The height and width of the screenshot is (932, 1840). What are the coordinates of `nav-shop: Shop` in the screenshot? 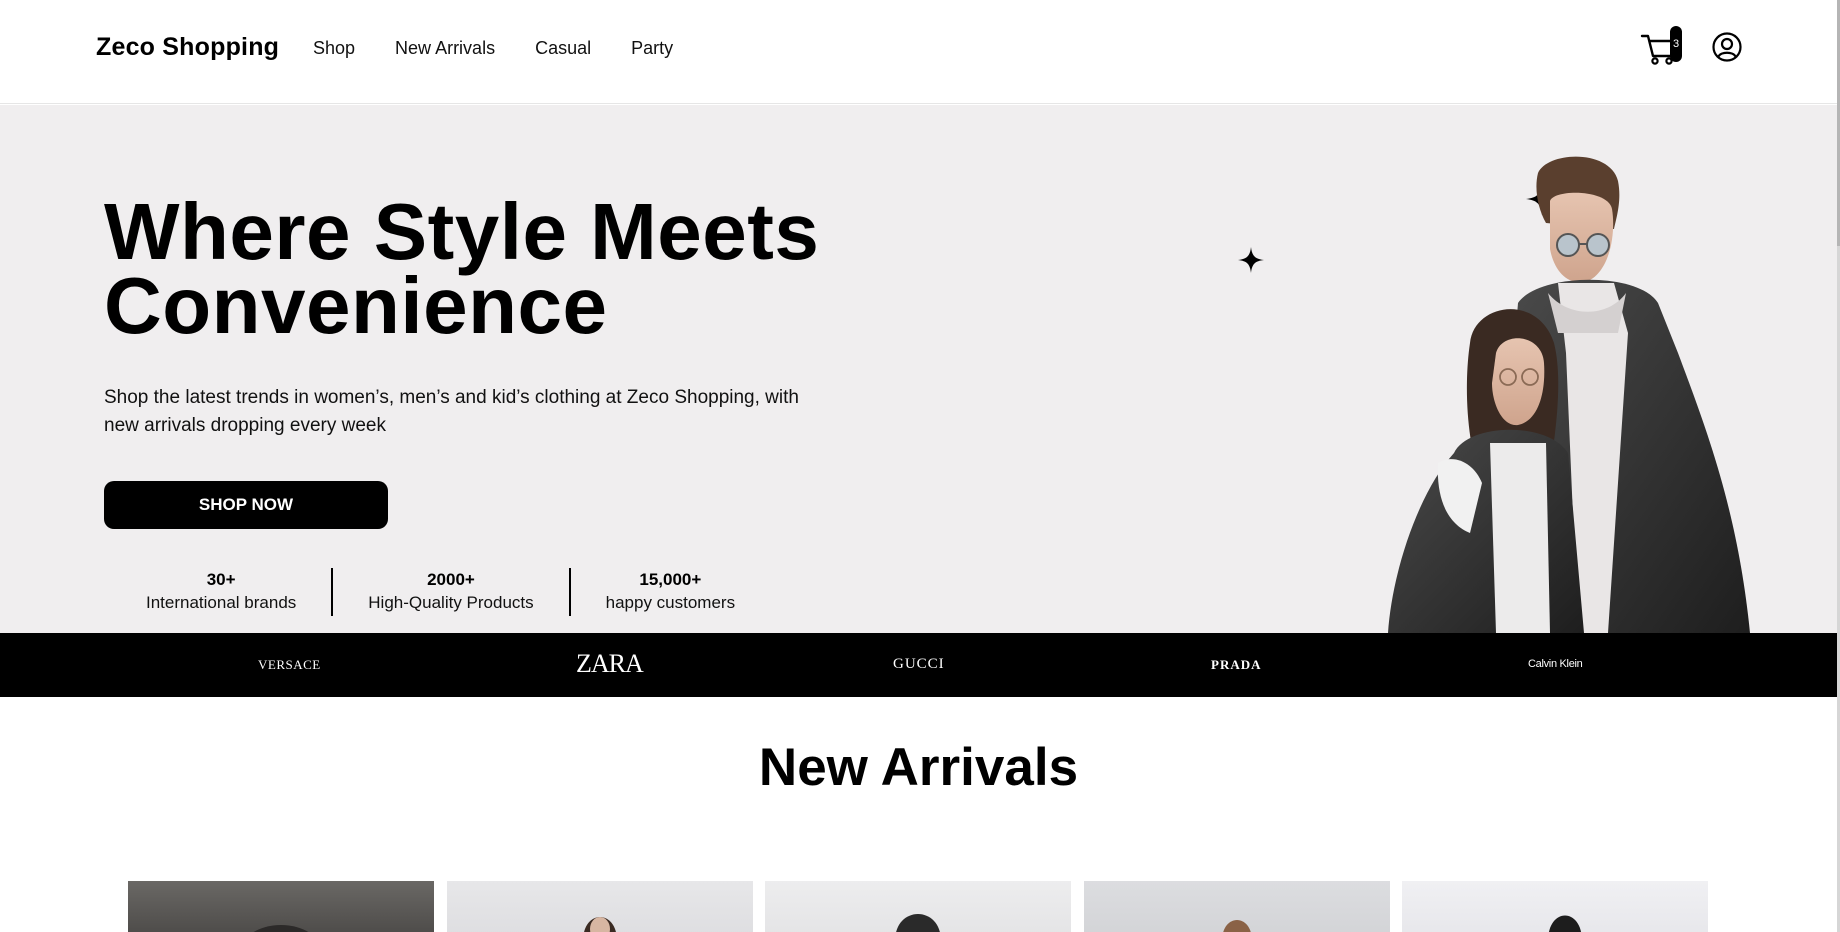 It's located at (334, 48).